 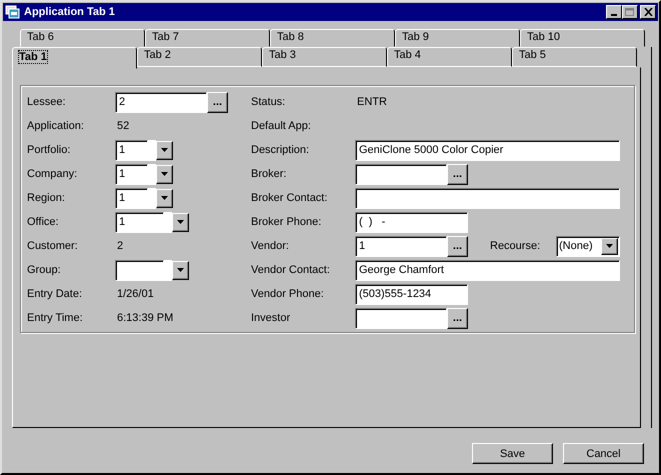 I want to click on cancel-button: Cancel, so click(x=603, y=453).